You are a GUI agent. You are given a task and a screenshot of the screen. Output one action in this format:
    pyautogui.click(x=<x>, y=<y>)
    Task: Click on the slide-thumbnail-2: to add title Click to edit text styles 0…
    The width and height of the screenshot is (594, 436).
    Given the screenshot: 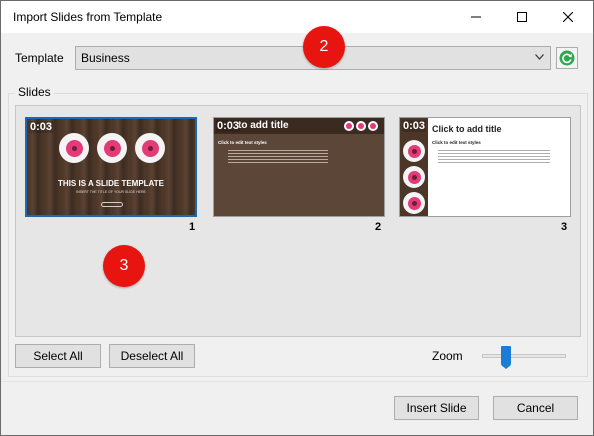 What is the action you would take?
    pyautogui.click(x=299, y=167)
    